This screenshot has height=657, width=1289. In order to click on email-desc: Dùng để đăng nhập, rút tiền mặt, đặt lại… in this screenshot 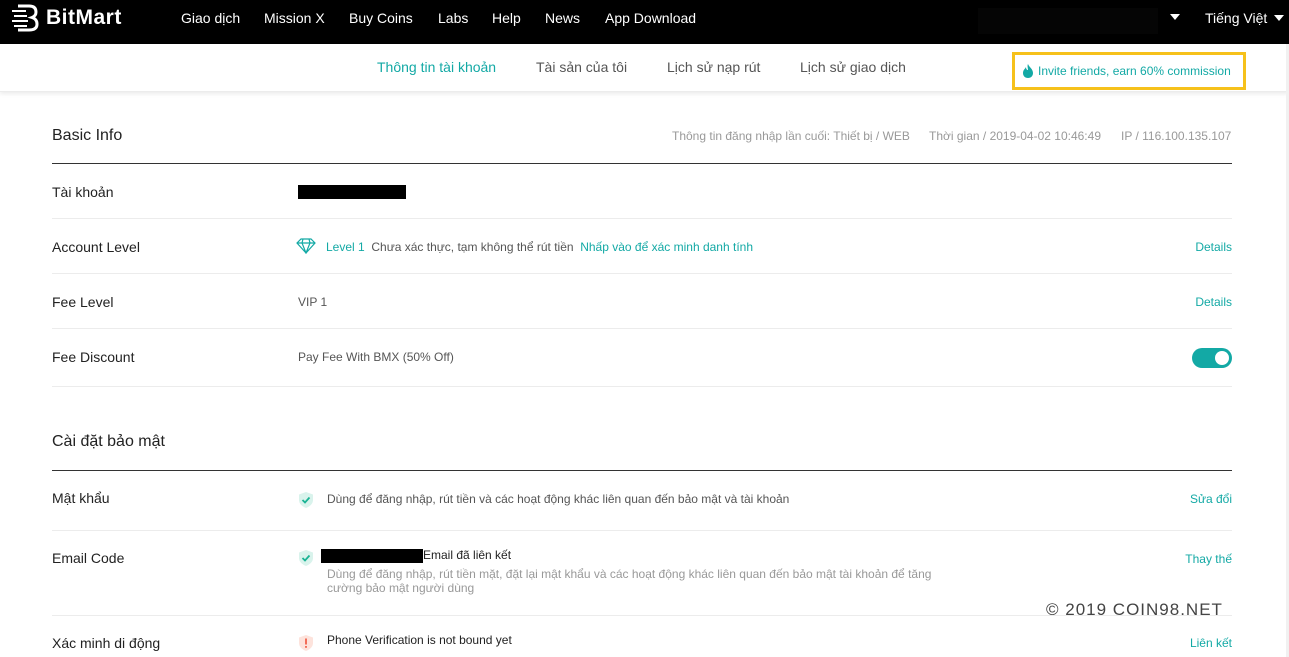, I will do `click(629, 581)`.